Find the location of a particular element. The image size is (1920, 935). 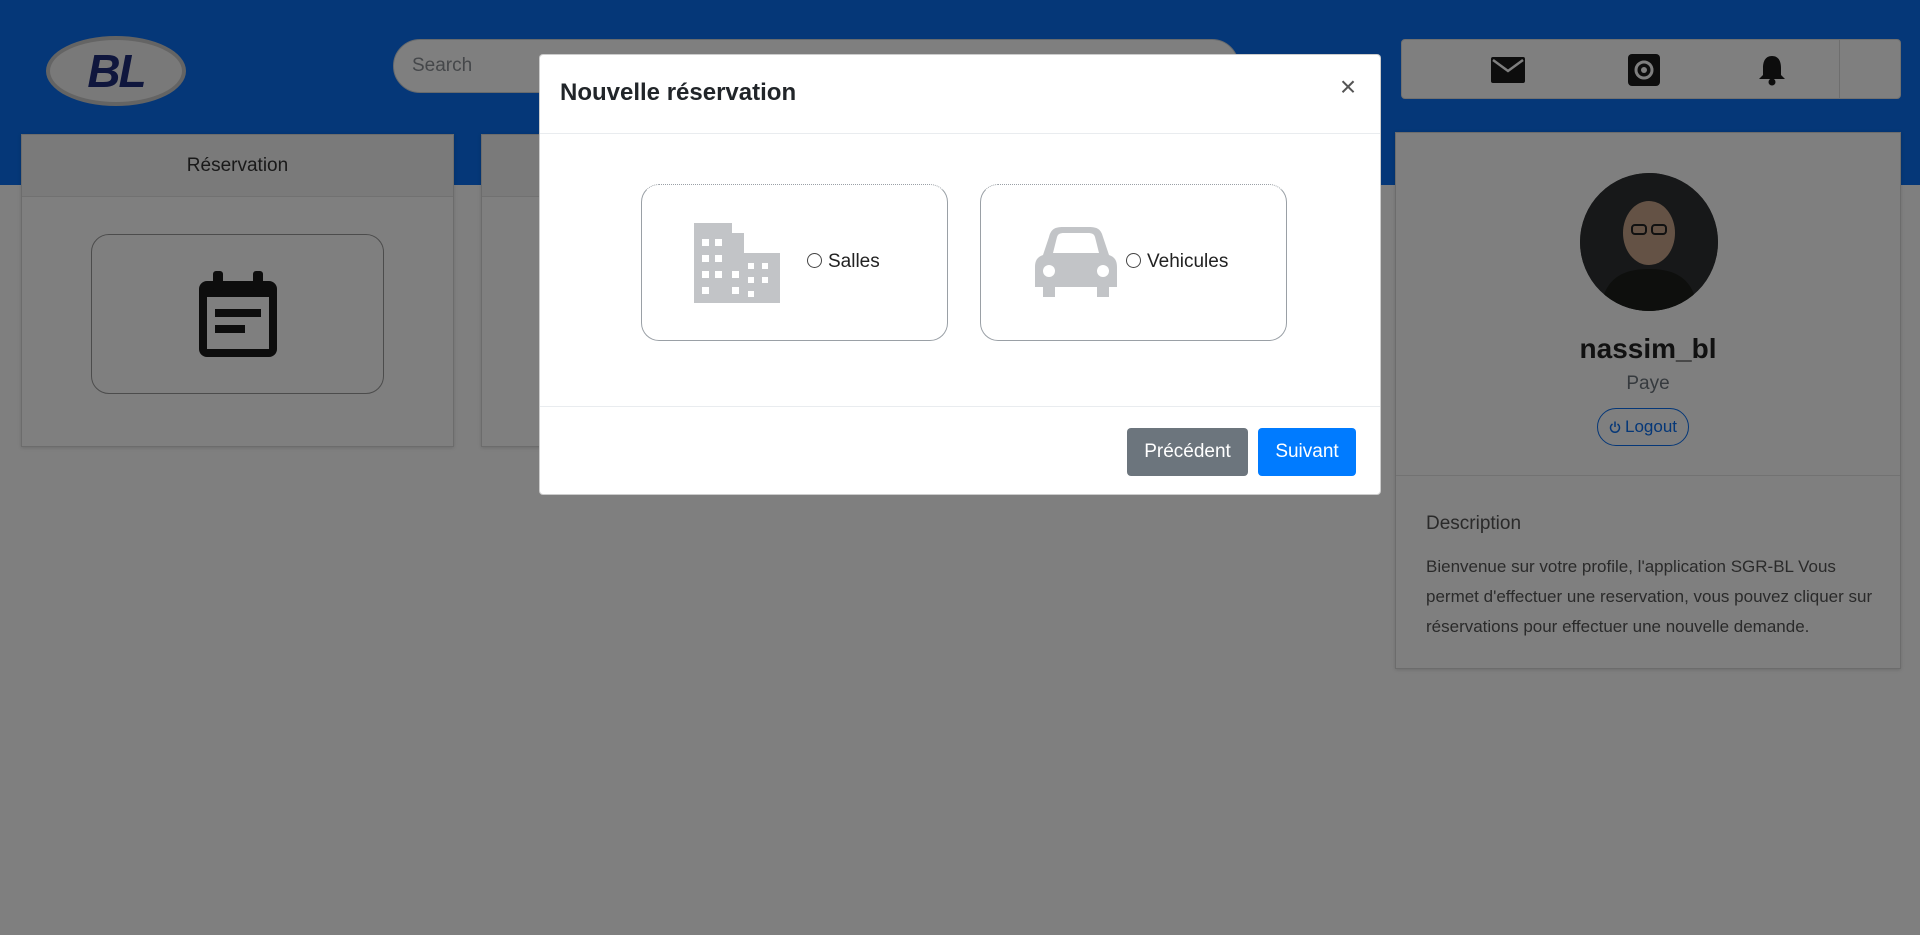

next-button: Suivant is located at coordinates (1307, 452).